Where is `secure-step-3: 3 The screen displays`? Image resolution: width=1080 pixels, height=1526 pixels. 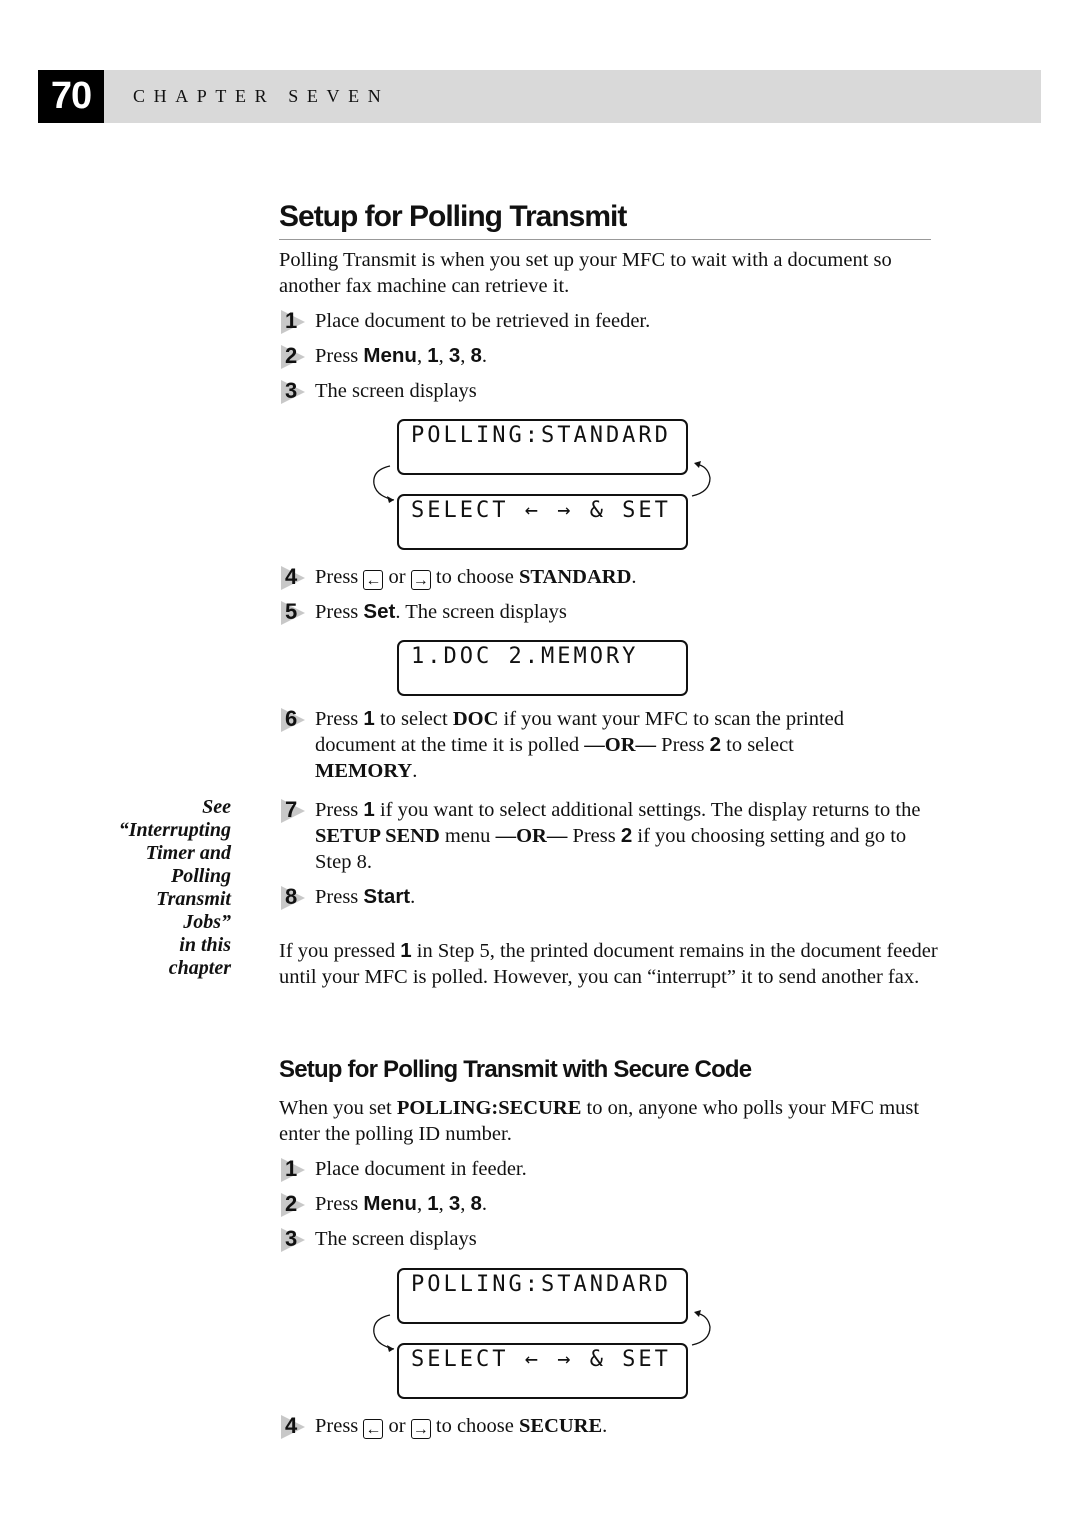
secure-step-3: 3 The screen displays is located at coordinates (611, 1239).